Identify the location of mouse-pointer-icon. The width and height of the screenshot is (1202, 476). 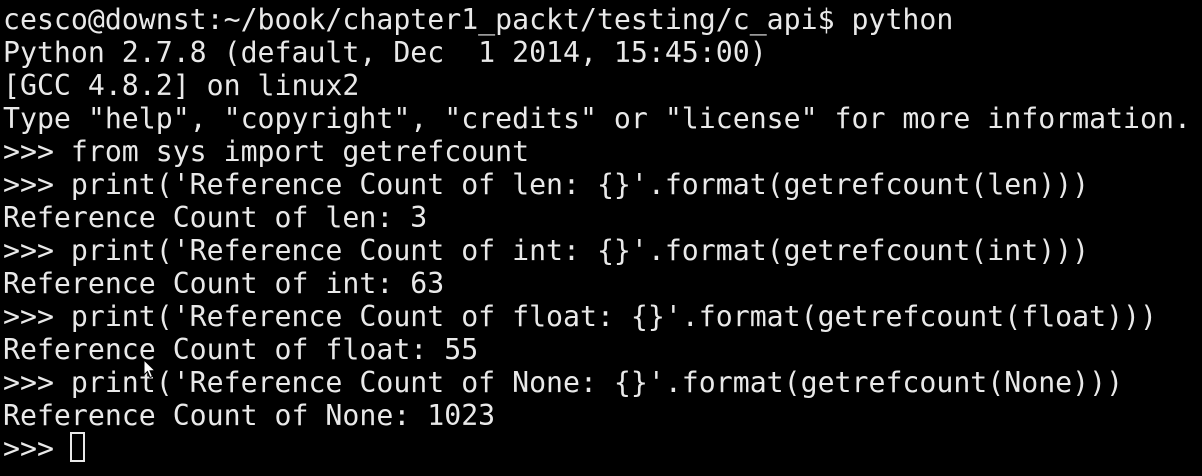
(150, 369).